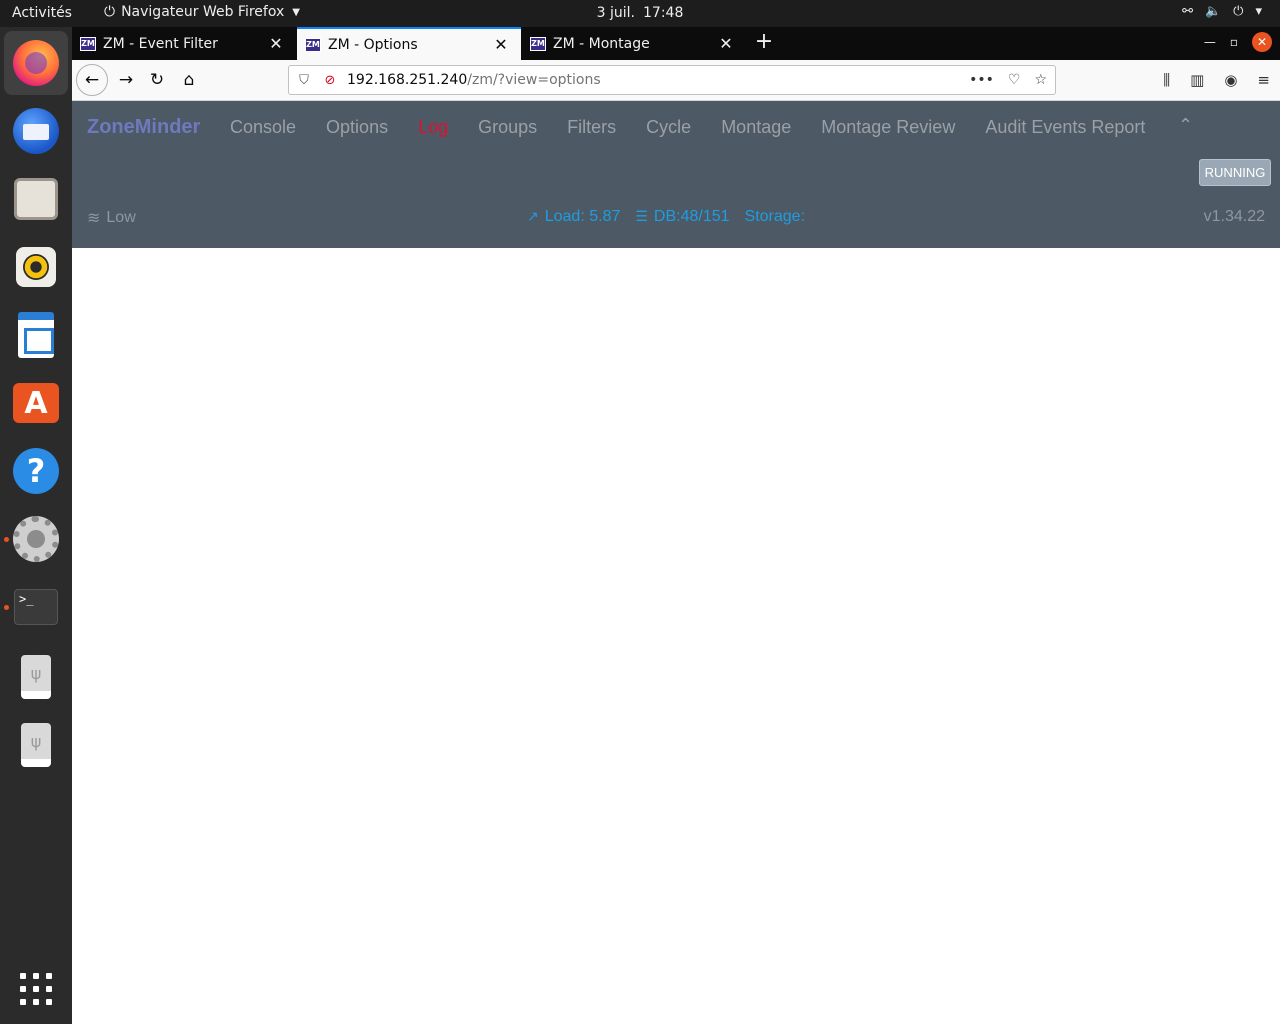  I want to click on forward-button: →, so click(126, 80).